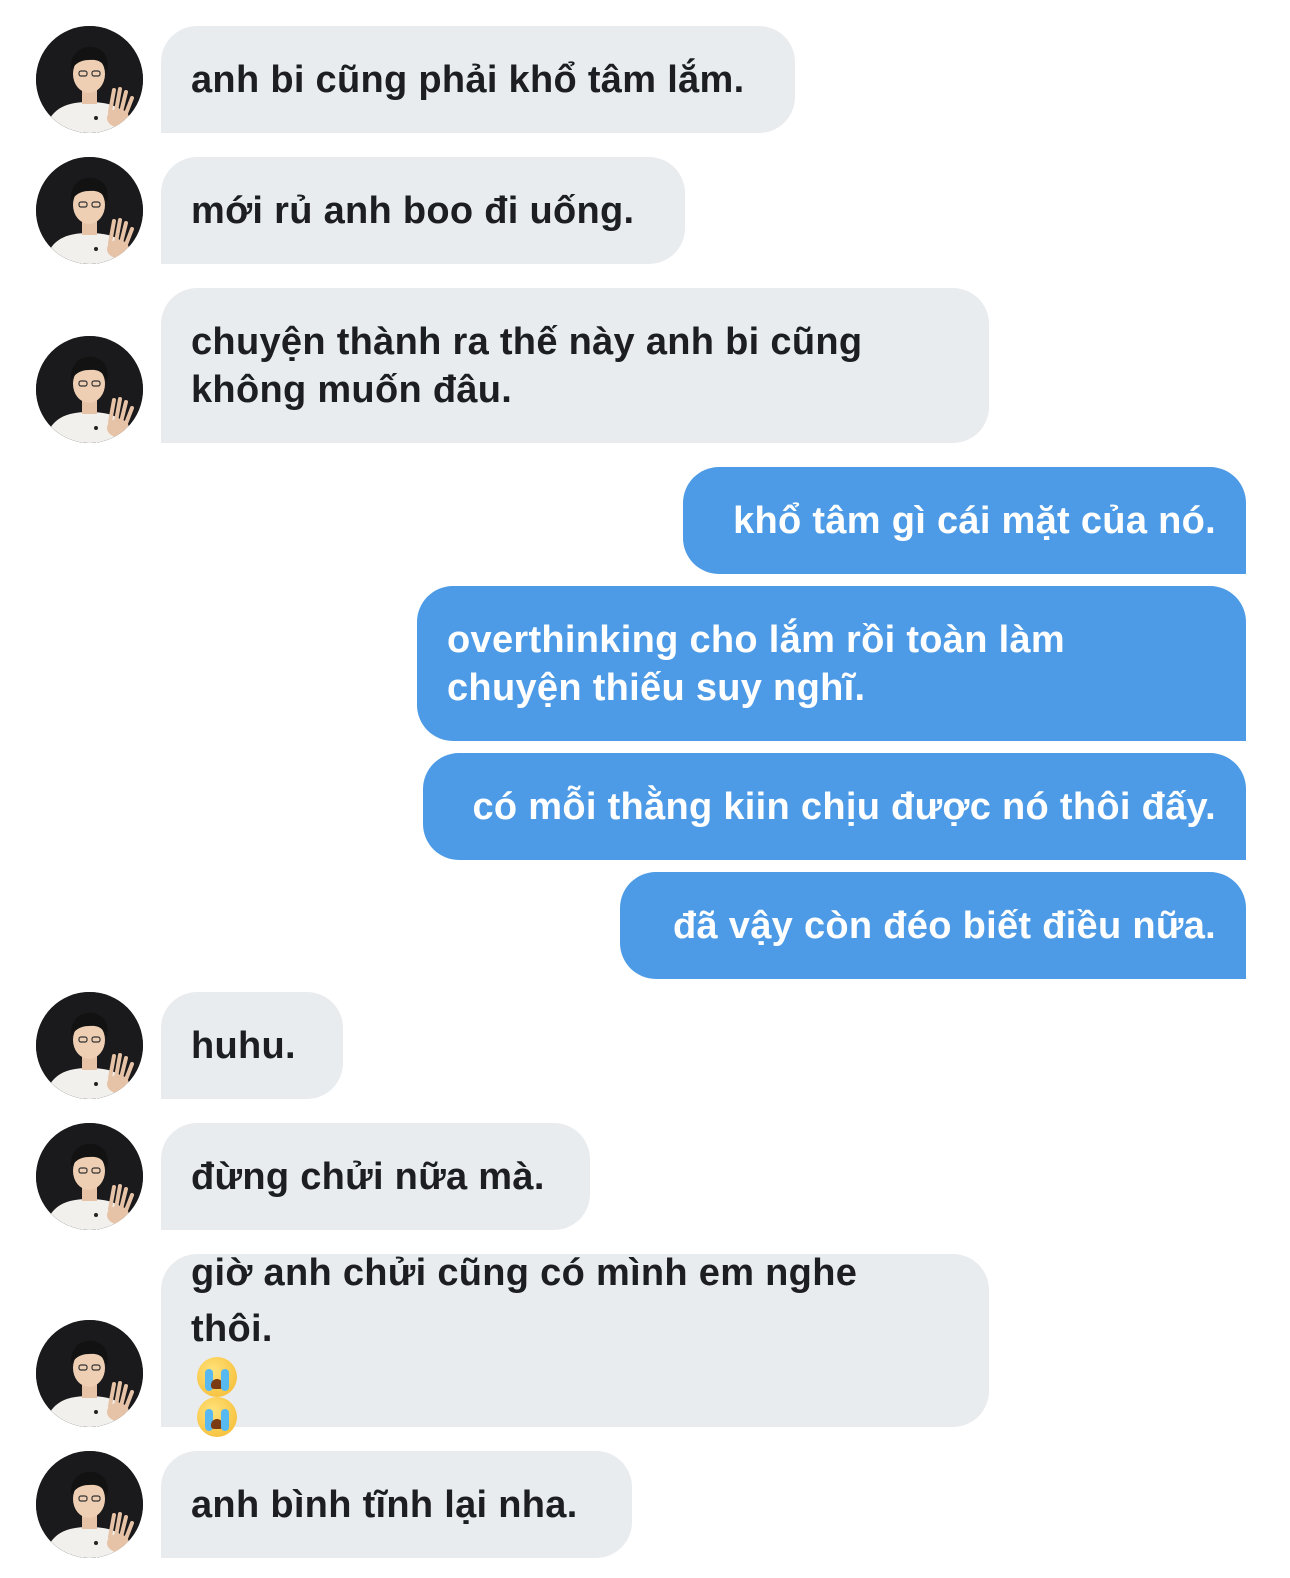  I want to click on incoming-message-bubble: đừng chửi nữa mà., so click(375, 1176).